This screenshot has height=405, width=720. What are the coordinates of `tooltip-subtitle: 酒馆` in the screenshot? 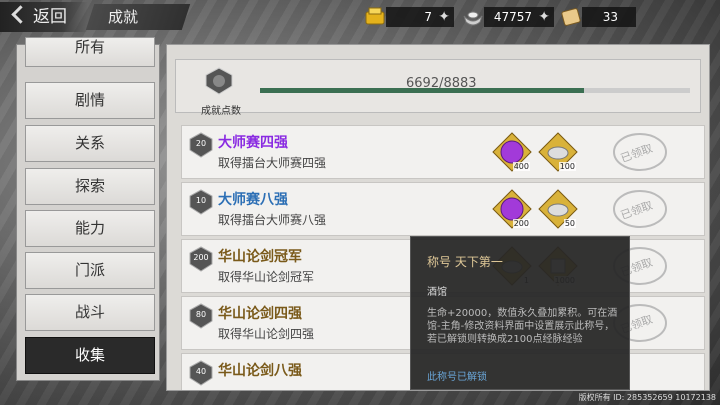 It's located at (437, 292).